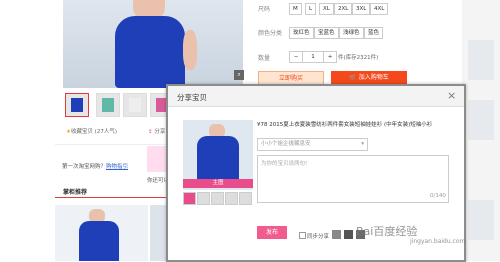  I want to click on guide-link: 购物指引, so click(117, 167).